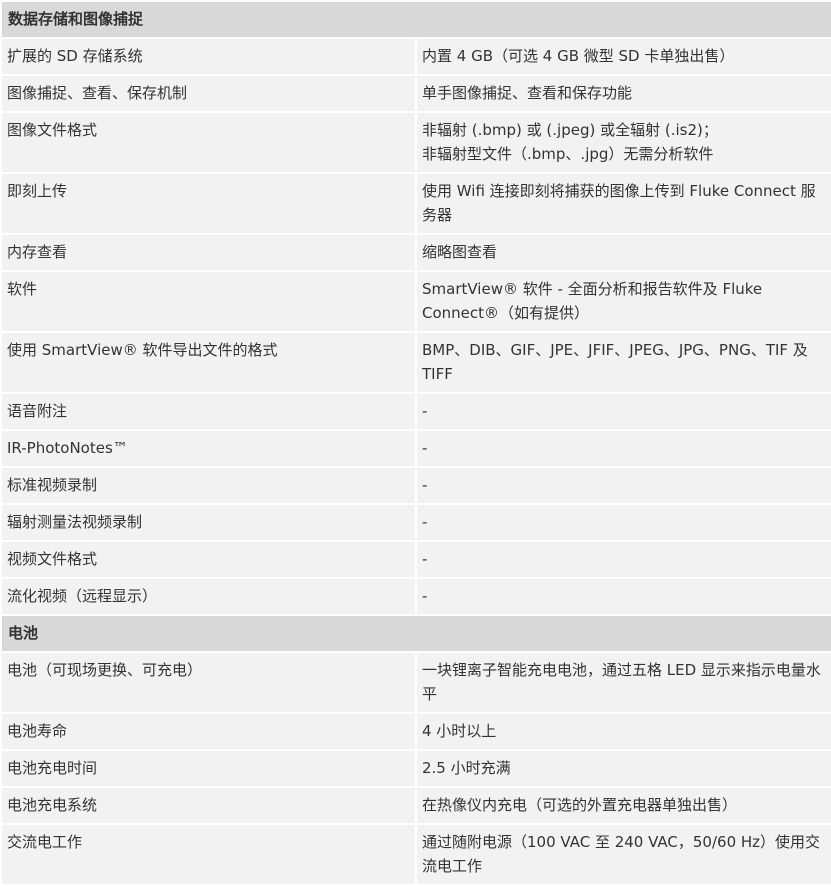 Image resolution: width=831 pixels, height=886 pixels. Describe the element at coordinates (459, 731) in the screenshot. I see `spec-value-line: 4 小时以上` at that location.